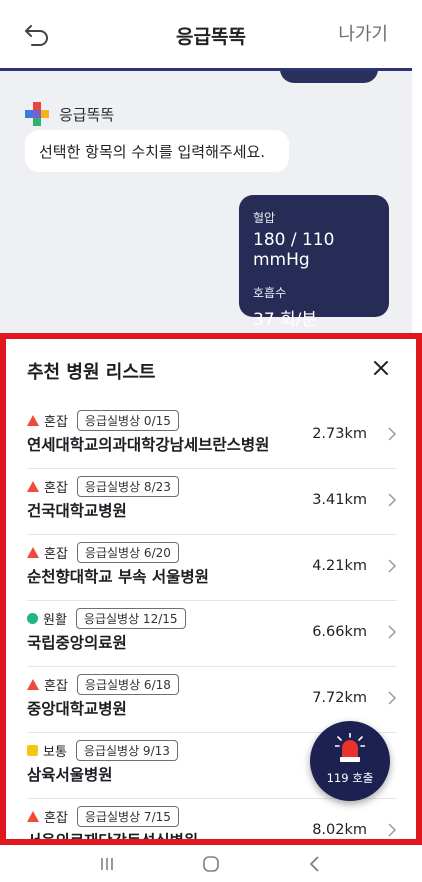 This screenshot has height=882, width=422. I want to click on hospital-distance: 3.41km, so click(339, 500).